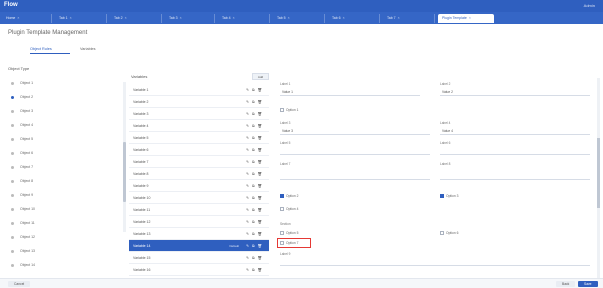  I want to click on field-label: Label 9, so click(285, 254).